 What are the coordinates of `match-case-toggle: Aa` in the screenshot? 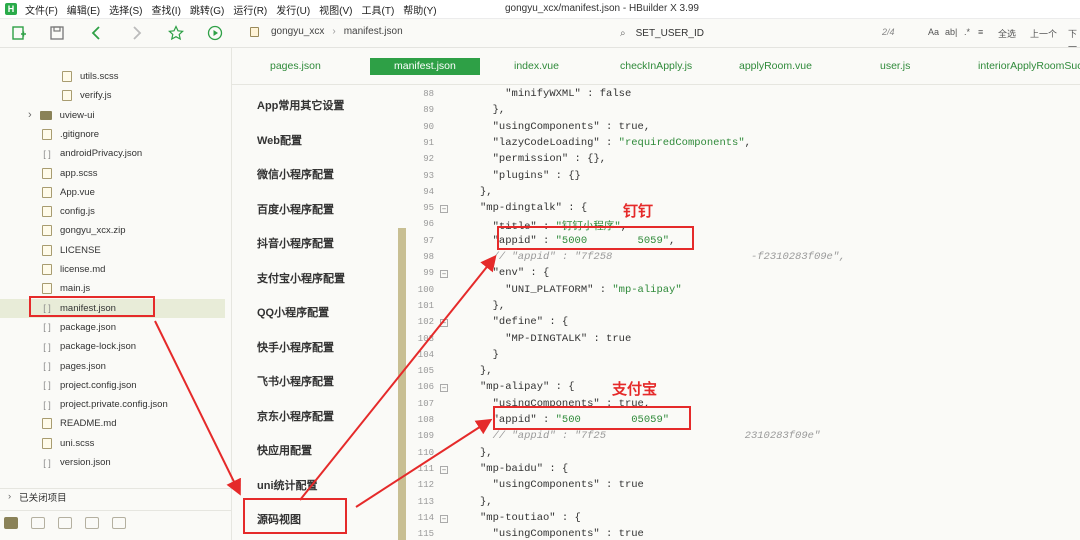 It's located at (933, 32).